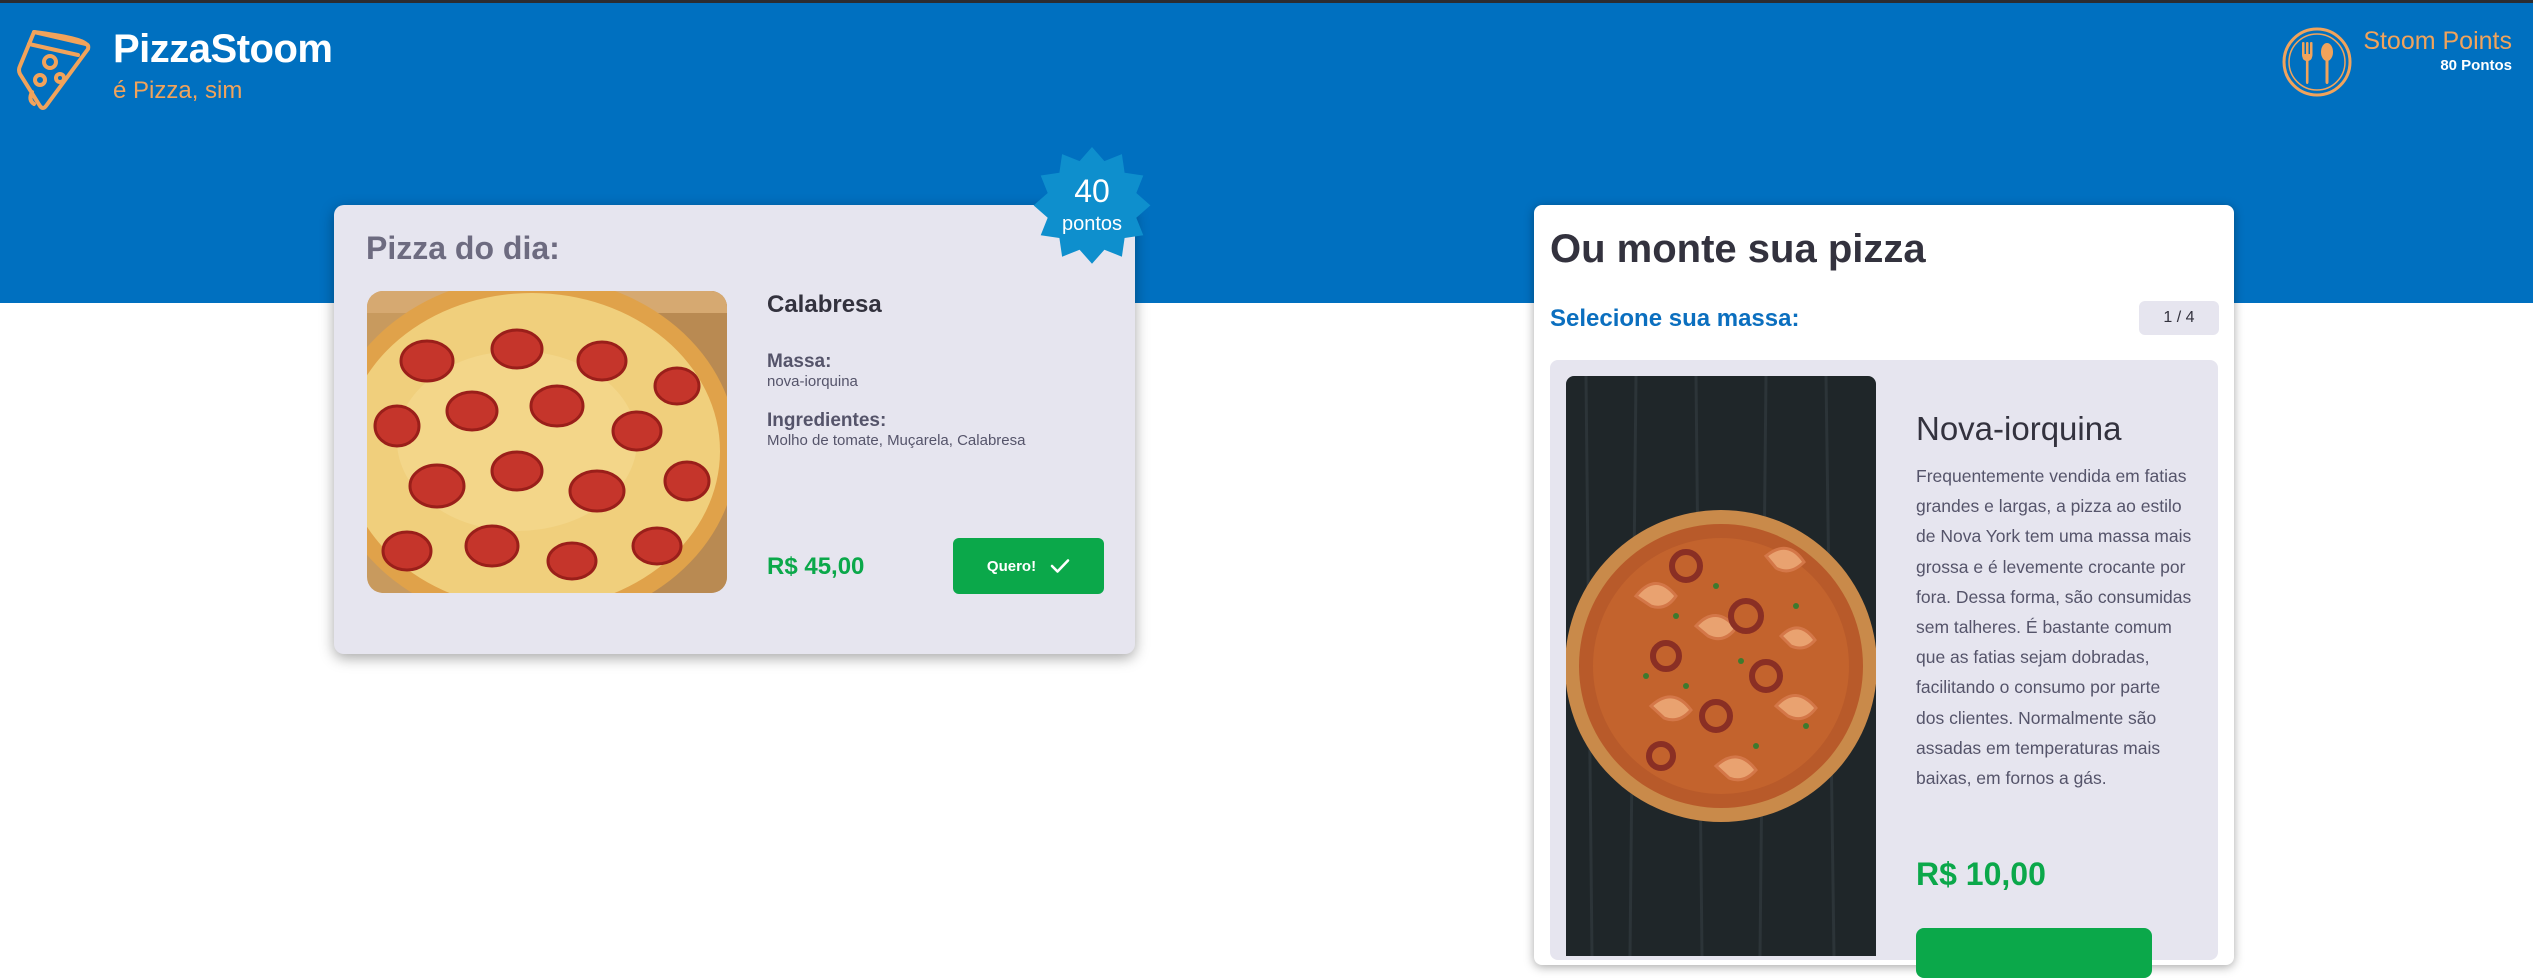 This screenshot has width=2533, height=978. I want to click on pizza-calabresa-photo, so click(547, 442).